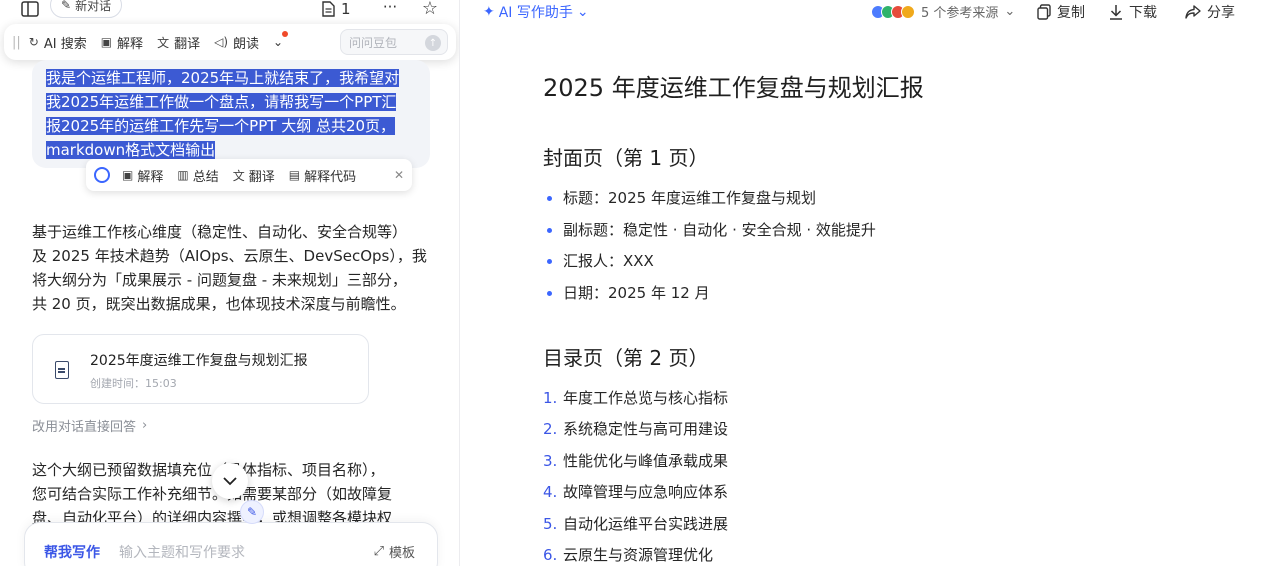 The height and width of the screenshot is (566, 1280). Describe the element at coordinates (1044, 12) in the screenshot. I see `copy-icon` at that location.